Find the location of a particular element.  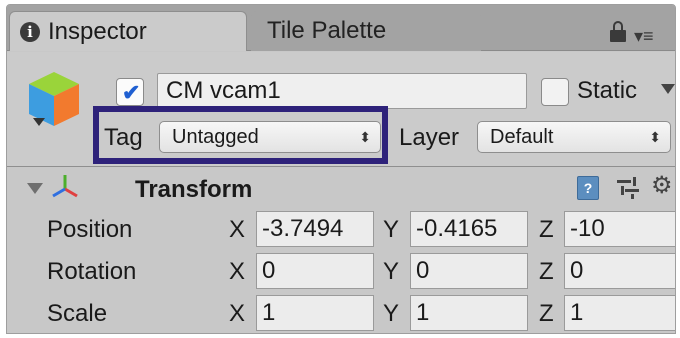

gameobject-cube-icon is located at coordinates (54, 99).